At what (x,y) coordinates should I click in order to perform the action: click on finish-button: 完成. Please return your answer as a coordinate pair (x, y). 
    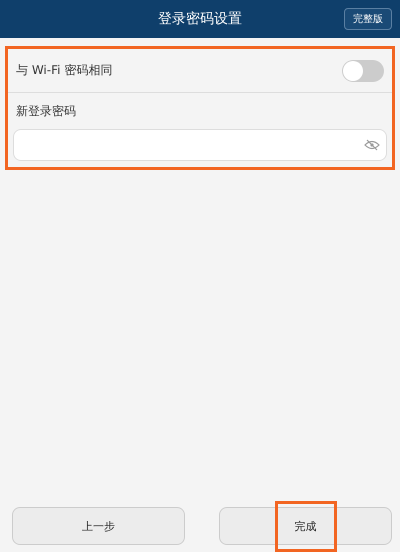
    Looking at the image, I should click on (305, 526).